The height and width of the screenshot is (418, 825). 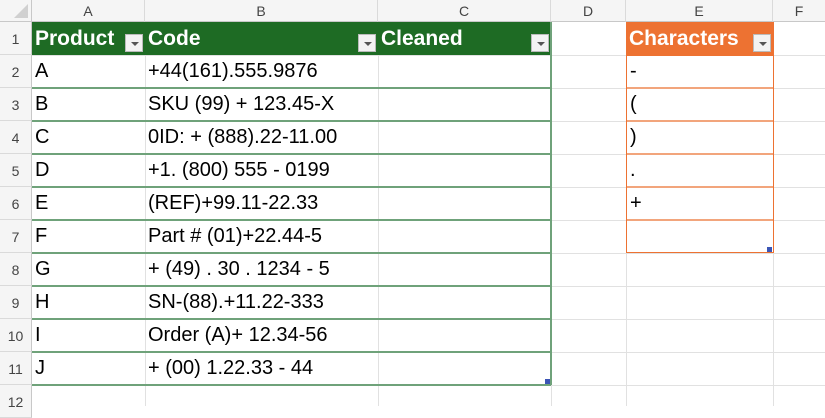 I want to click on table-cell: +, so click(x=699, y=203).